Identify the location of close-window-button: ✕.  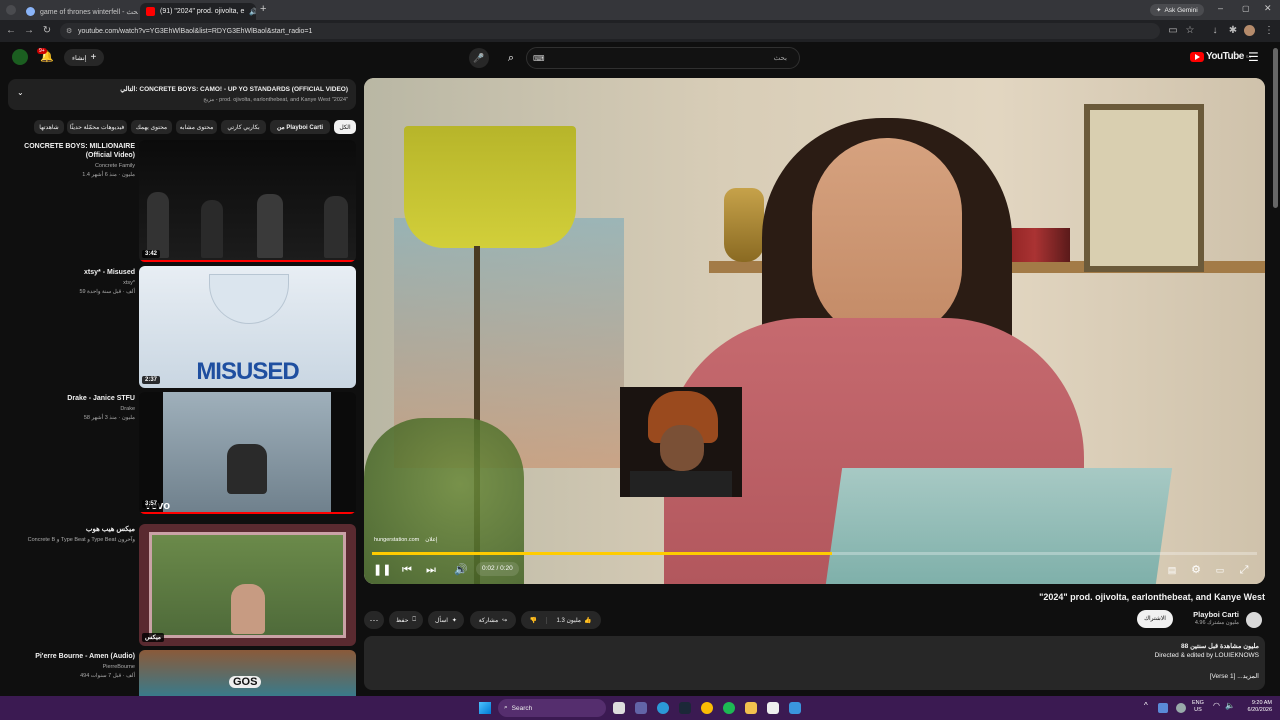
(1268, 8).